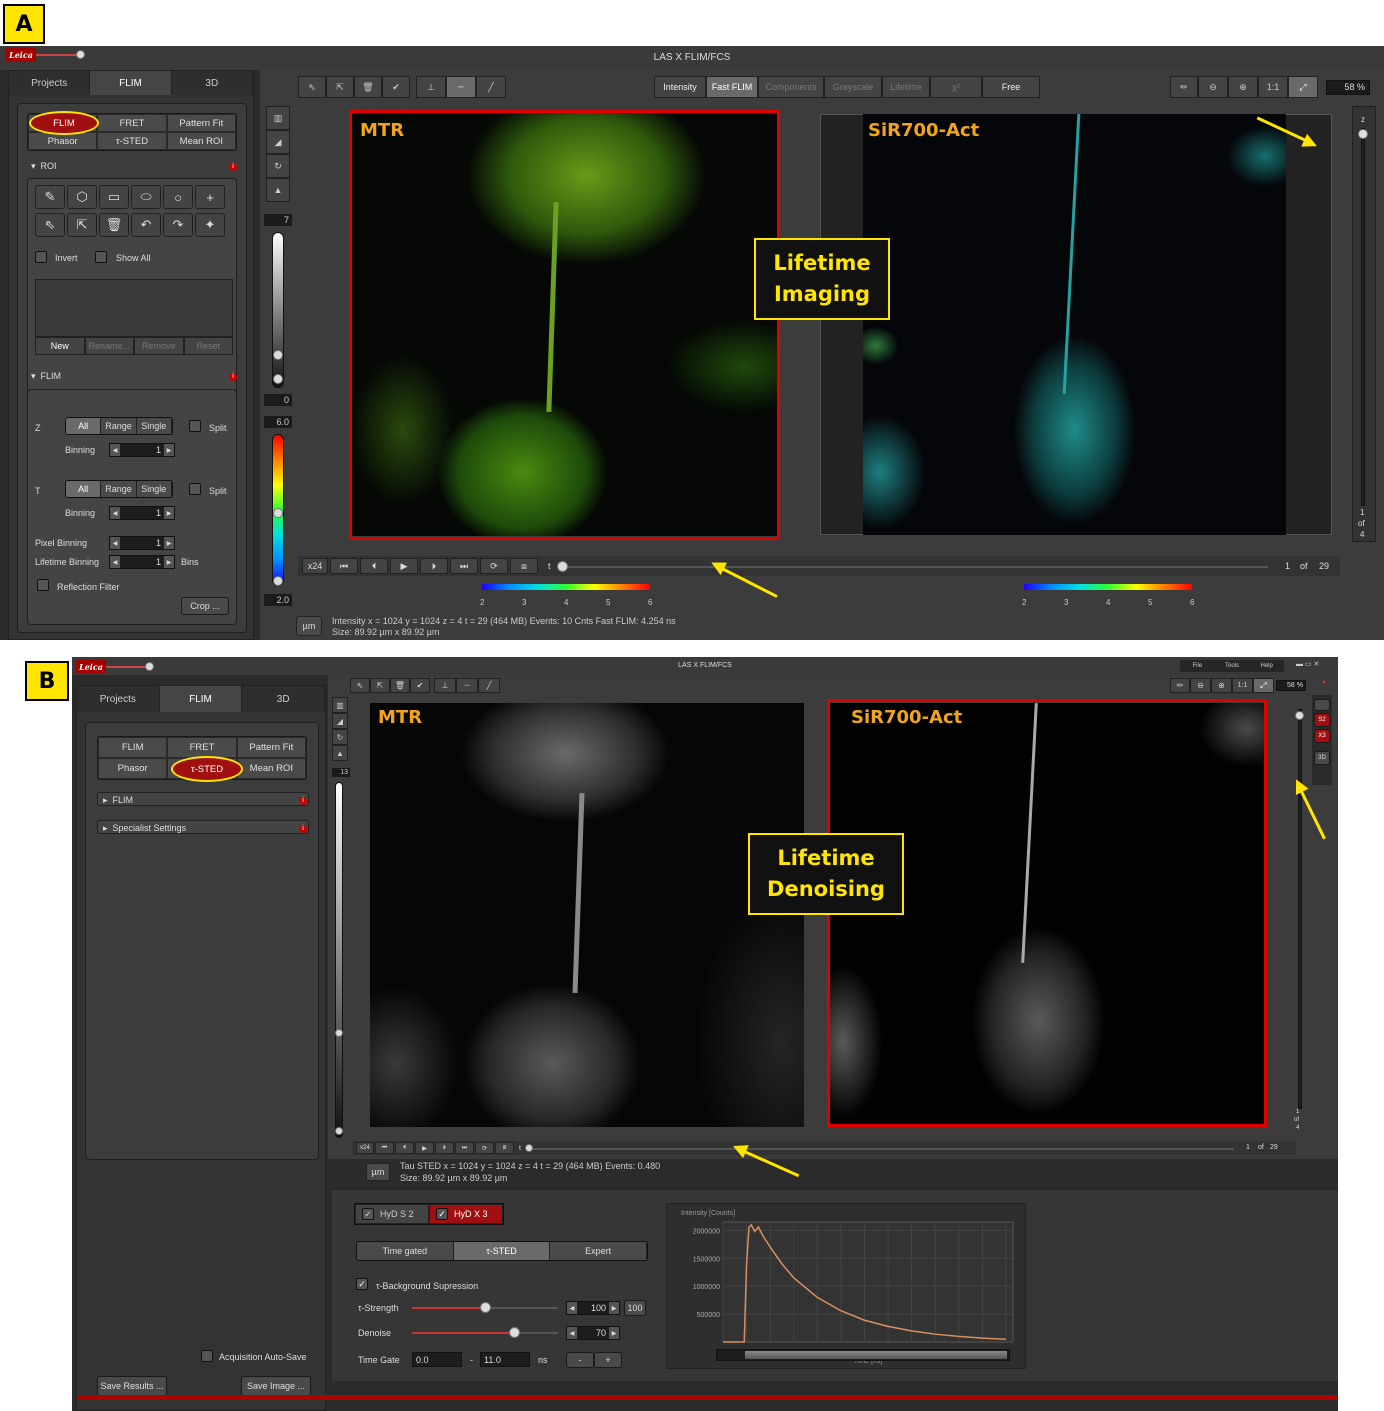  I want to click on unit-button: µm, so click(309, 626).